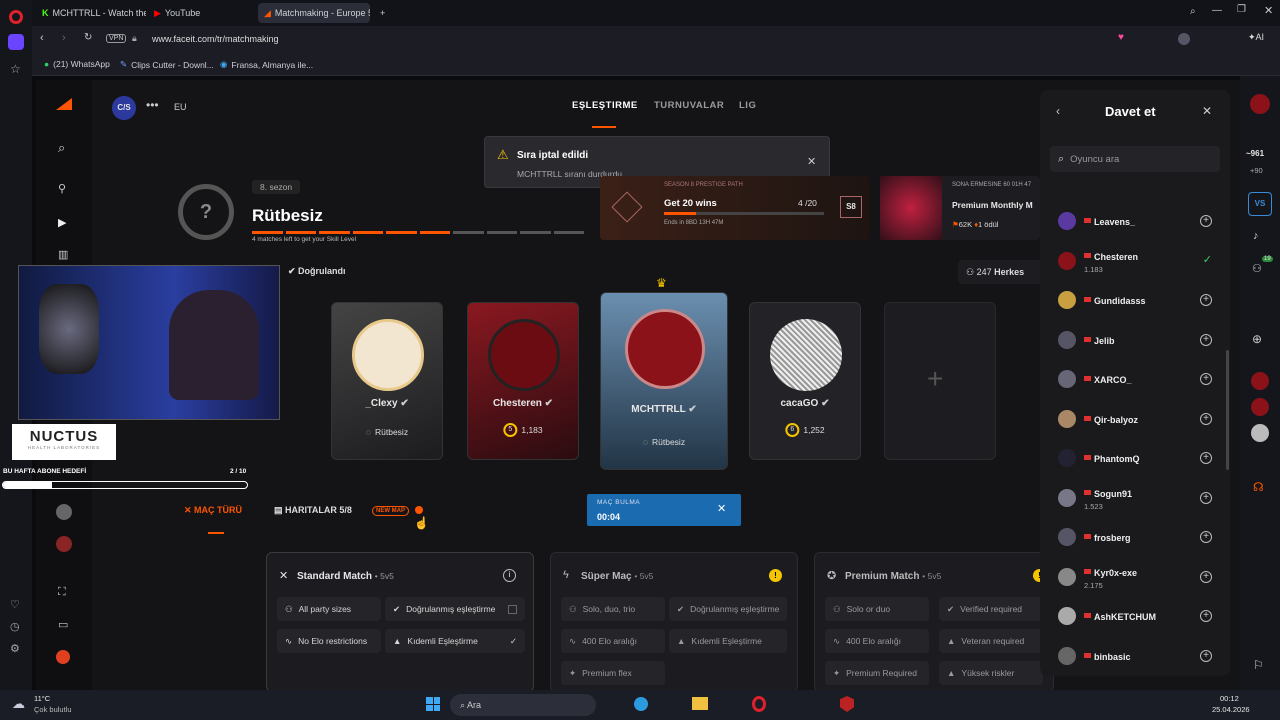 This screenshot has width=1280, height=720. Describe the element at coordinates (805, 381) in the screenshot. I see `player-card: cacaGO ✔ 6 1,252` at that location.